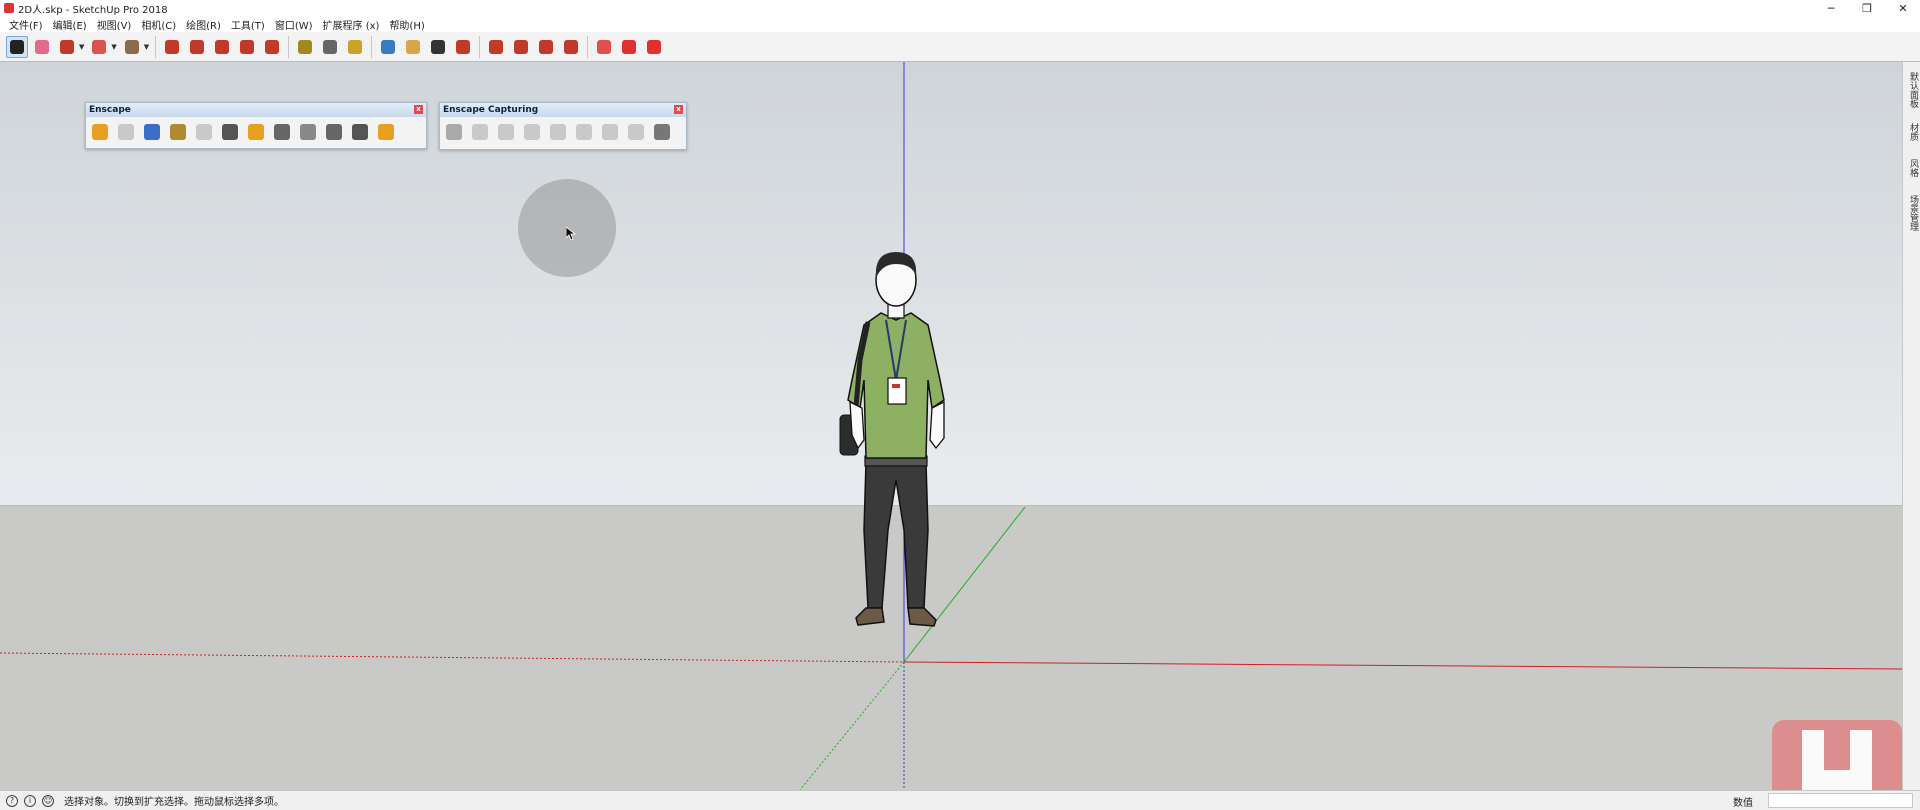 This screenshot has height=810, width=1920. What do you see at coordinates (1912, 168) in the screenshot?
I see `tray-tab-styles: 风格` at bounding box center [1912, 168].